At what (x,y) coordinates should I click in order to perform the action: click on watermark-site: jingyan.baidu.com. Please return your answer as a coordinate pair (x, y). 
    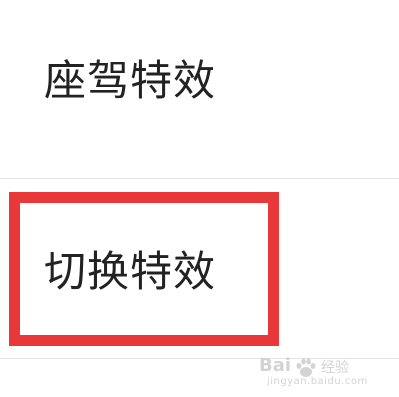
    Looking at the image, I should click on (317, 381).